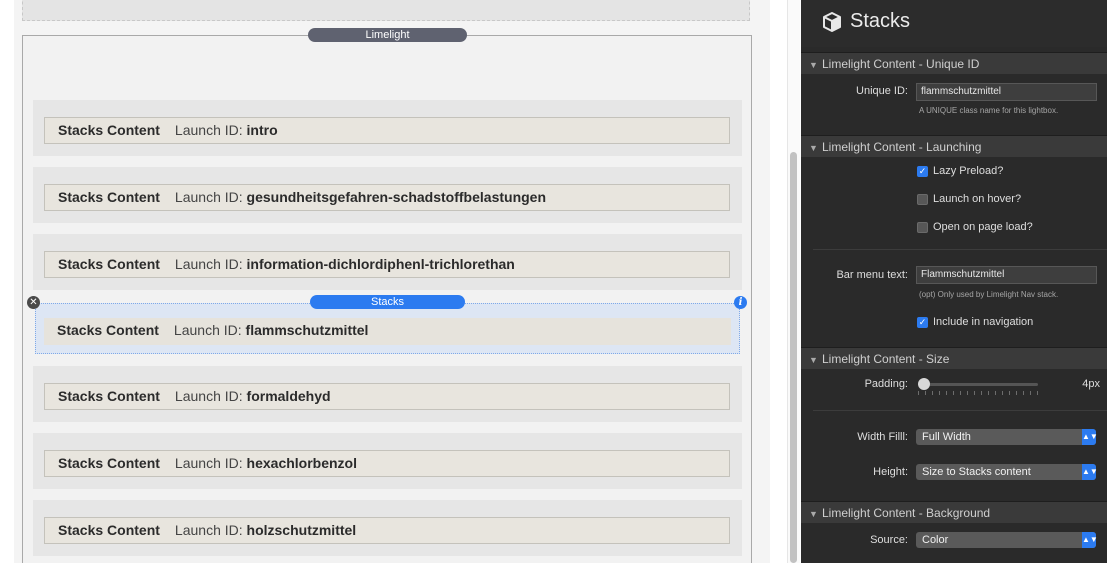 The image size is (1107, 563). I want to click on width-fill-label: Width Filll:, so click(882, 437).